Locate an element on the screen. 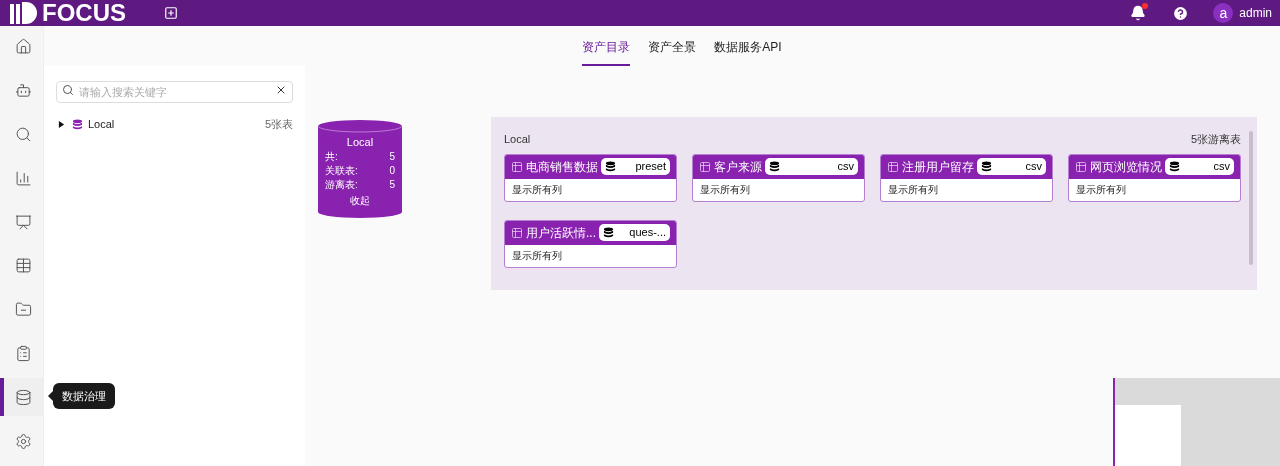 Image resolution: width=1280 pixels, height=466 pixels. tab: 资产目录 is located at coordinates (606, 52).